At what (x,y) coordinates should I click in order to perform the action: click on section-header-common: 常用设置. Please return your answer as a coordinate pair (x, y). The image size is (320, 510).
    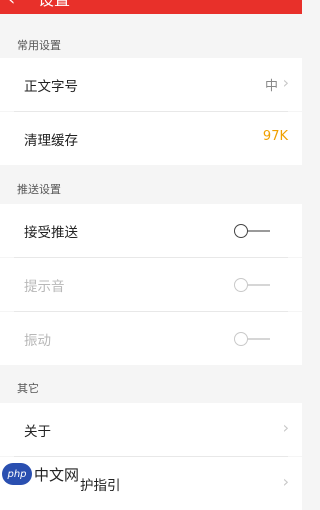
    Looking at the image, I should click on (151, 44).